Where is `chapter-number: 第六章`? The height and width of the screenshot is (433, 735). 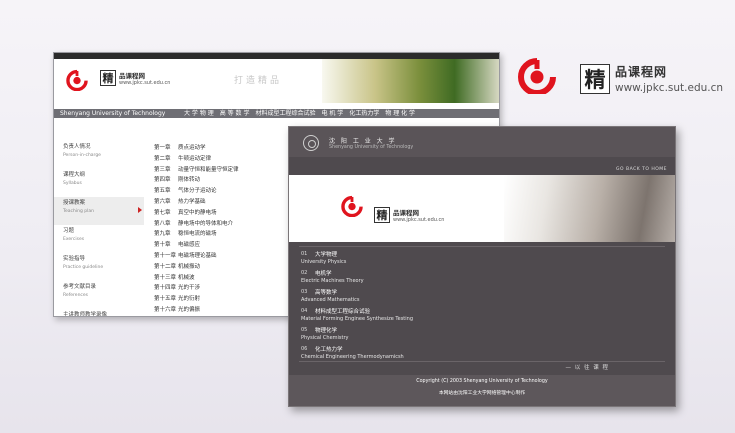 chapter-number: 第六章 is located at coordinates (162, 201).